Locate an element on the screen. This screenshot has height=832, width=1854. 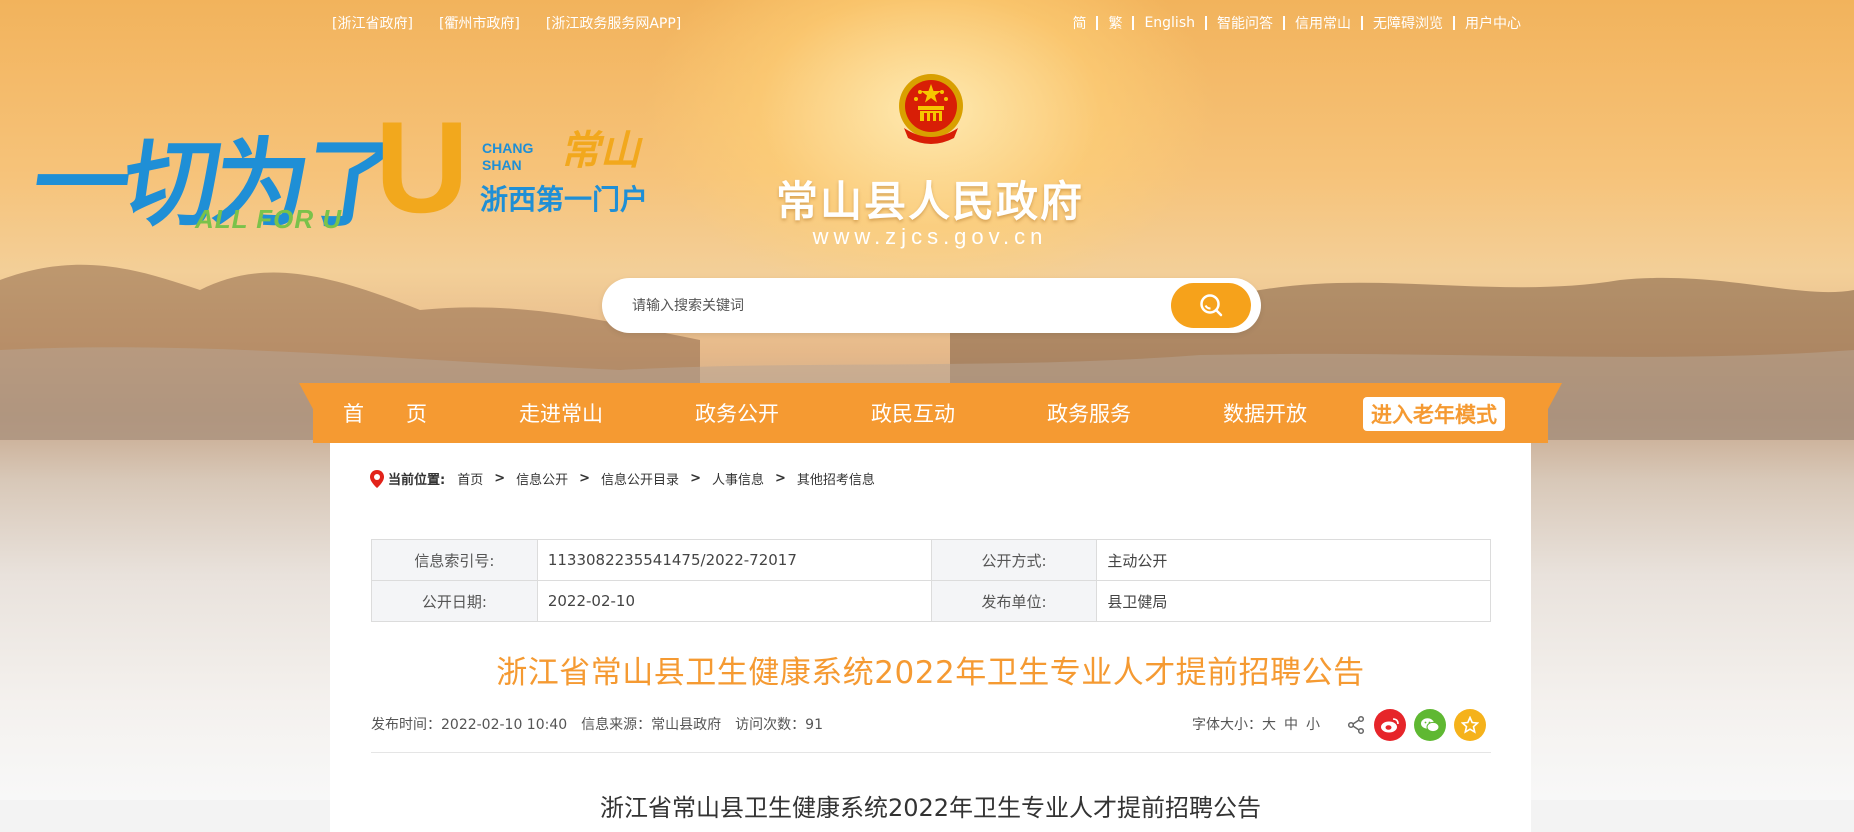
nav-gov-affairs: 政务公开 is located at coordinates (783, 413).